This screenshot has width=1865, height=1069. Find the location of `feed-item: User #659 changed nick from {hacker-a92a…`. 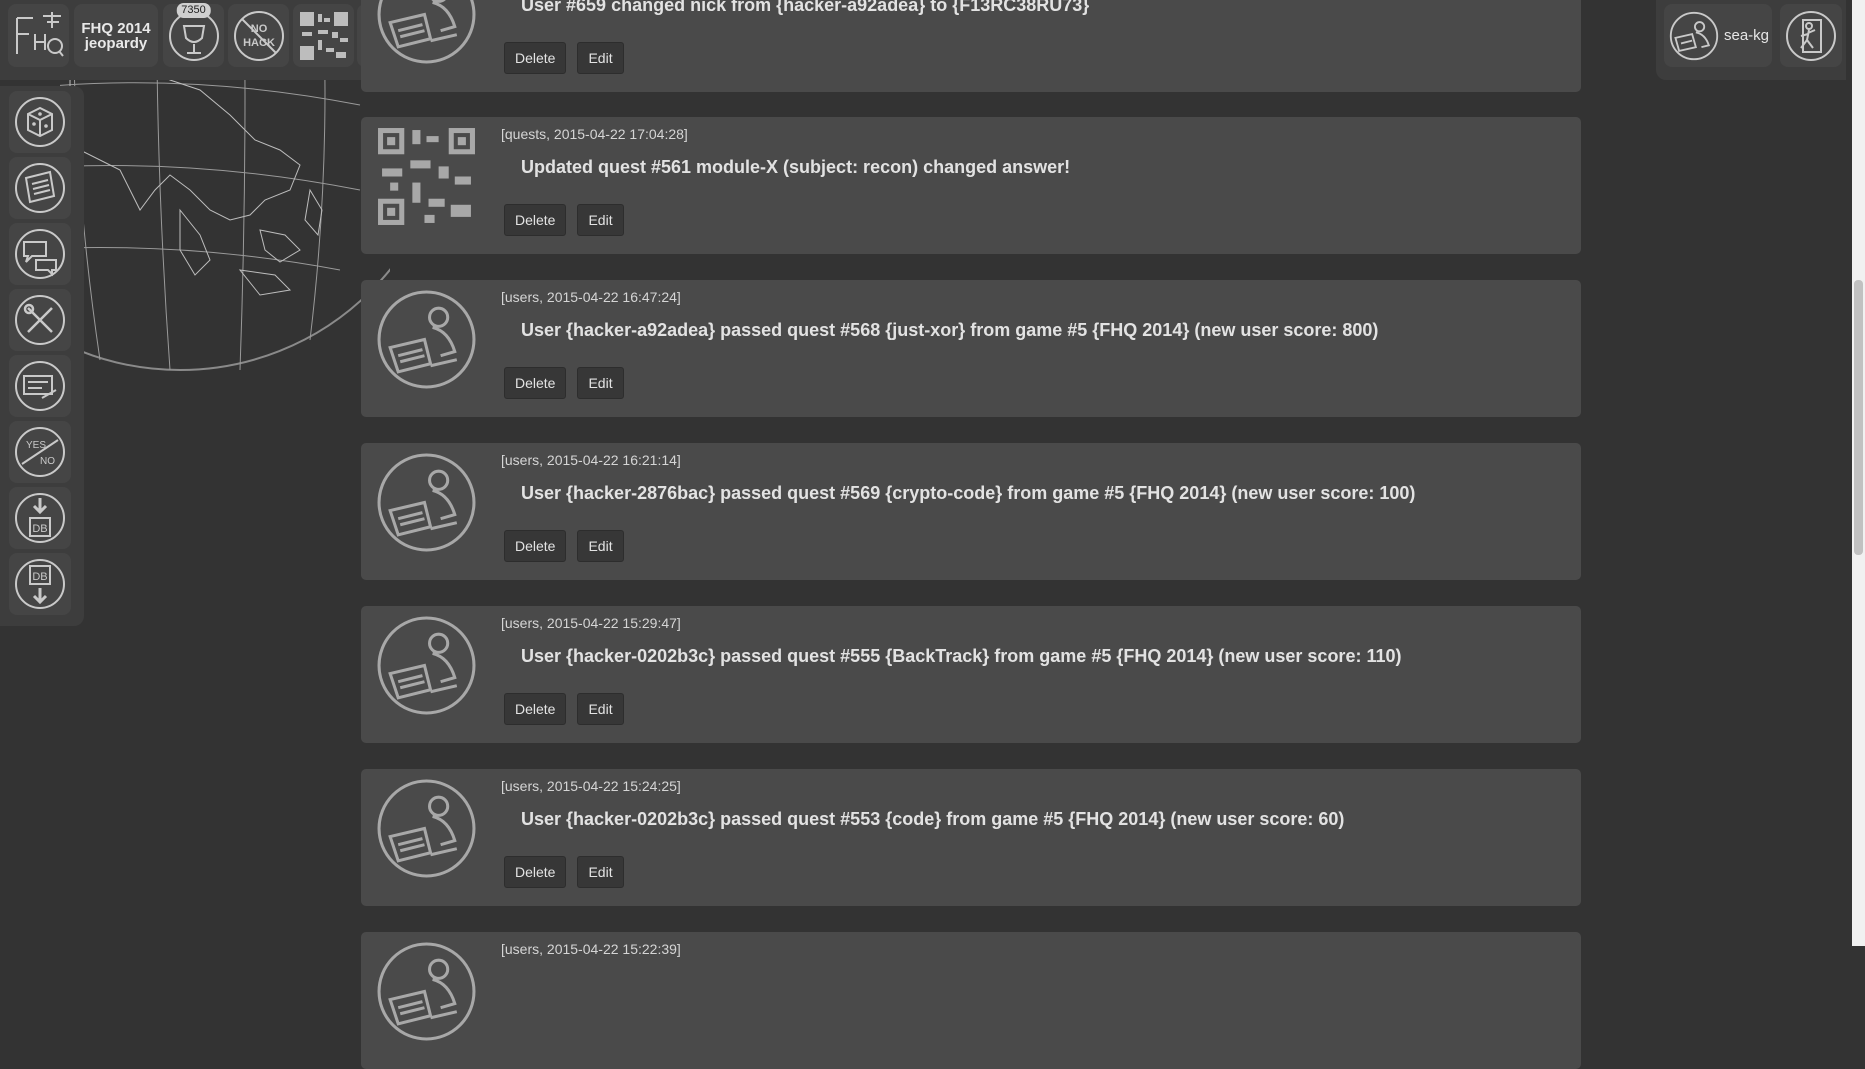

feed-item: User #659 changed nick from {hacker-a92a… is located at coordinates (971, 46).